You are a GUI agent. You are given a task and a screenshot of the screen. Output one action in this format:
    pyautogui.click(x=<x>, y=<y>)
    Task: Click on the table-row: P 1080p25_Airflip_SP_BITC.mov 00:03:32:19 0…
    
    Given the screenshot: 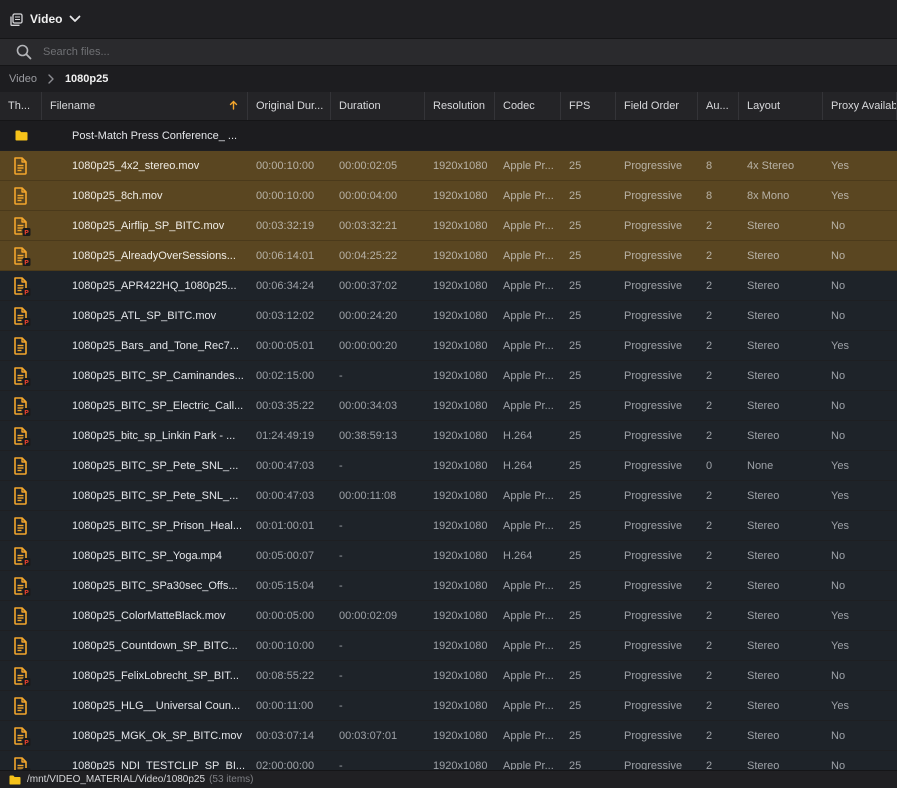 What is the action you would take?
    pyautogui.click(x=448, y=226)
    